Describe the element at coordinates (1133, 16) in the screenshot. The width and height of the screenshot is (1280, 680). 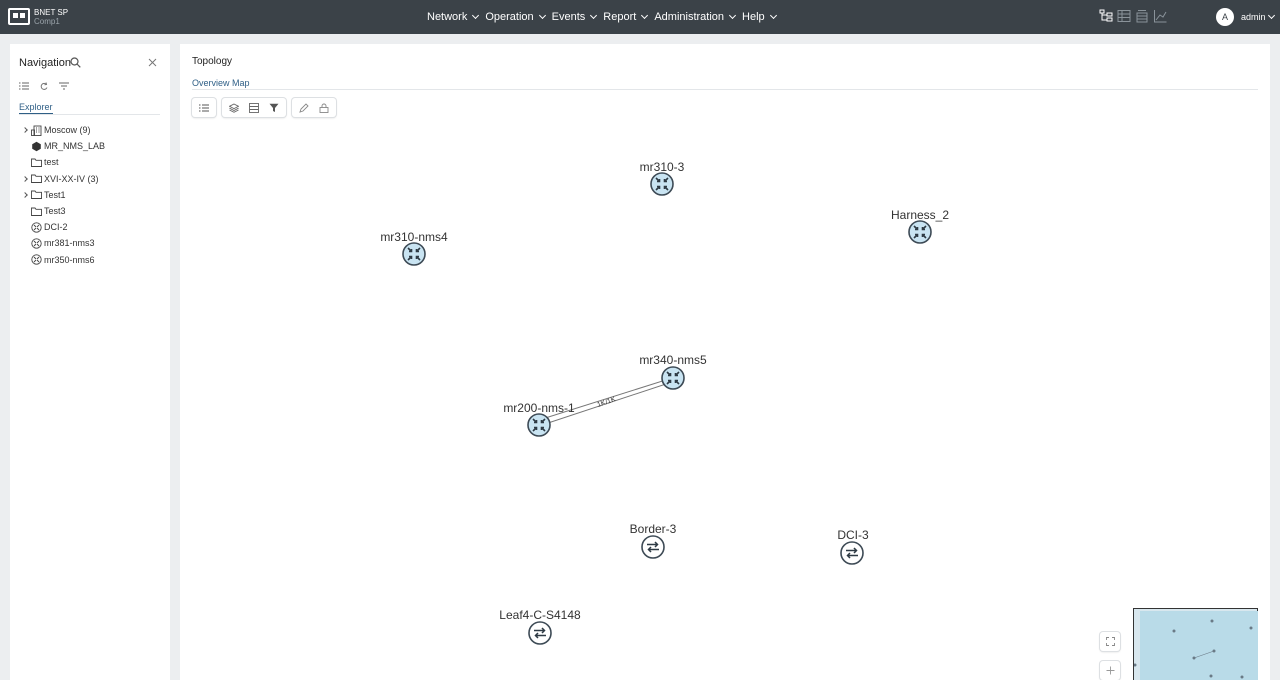
I see `header-toolbar` at that location.